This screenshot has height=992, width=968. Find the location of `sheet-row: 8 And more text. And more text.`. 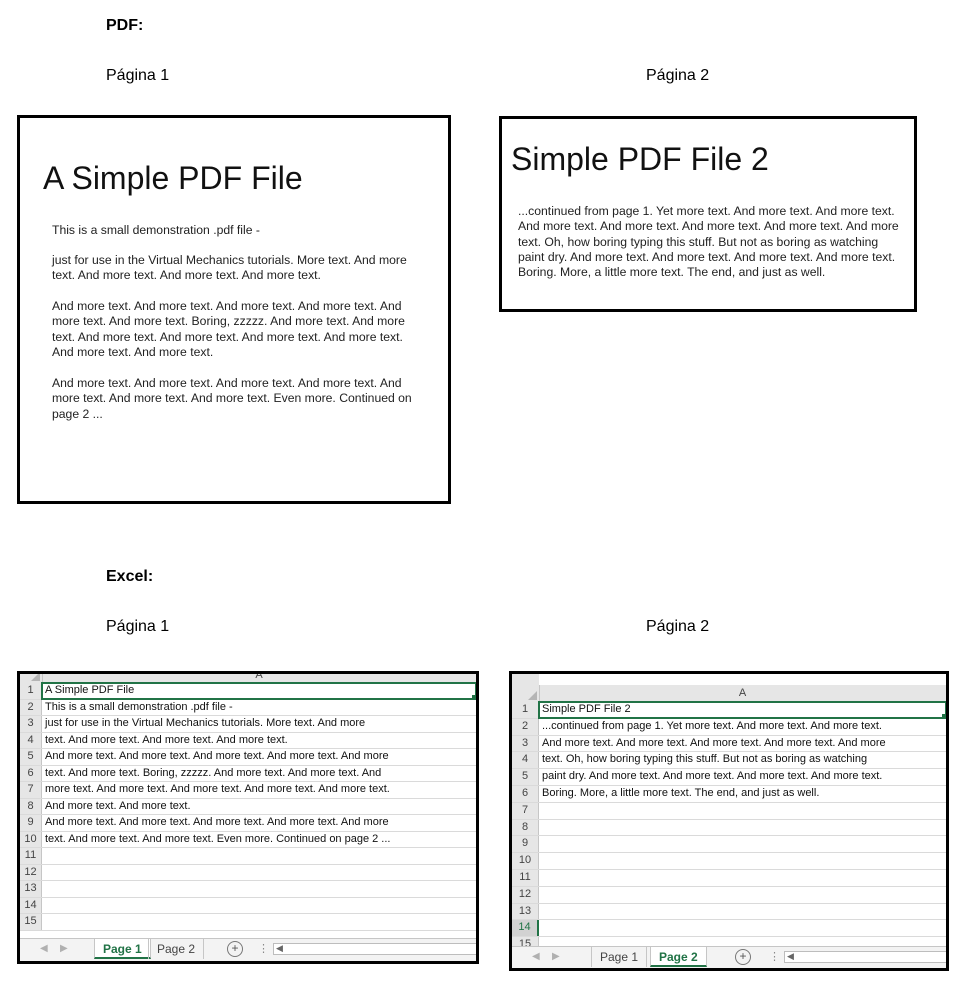

sheet-row: 8 And more text. And more text. is located at coordinates (248, 806).